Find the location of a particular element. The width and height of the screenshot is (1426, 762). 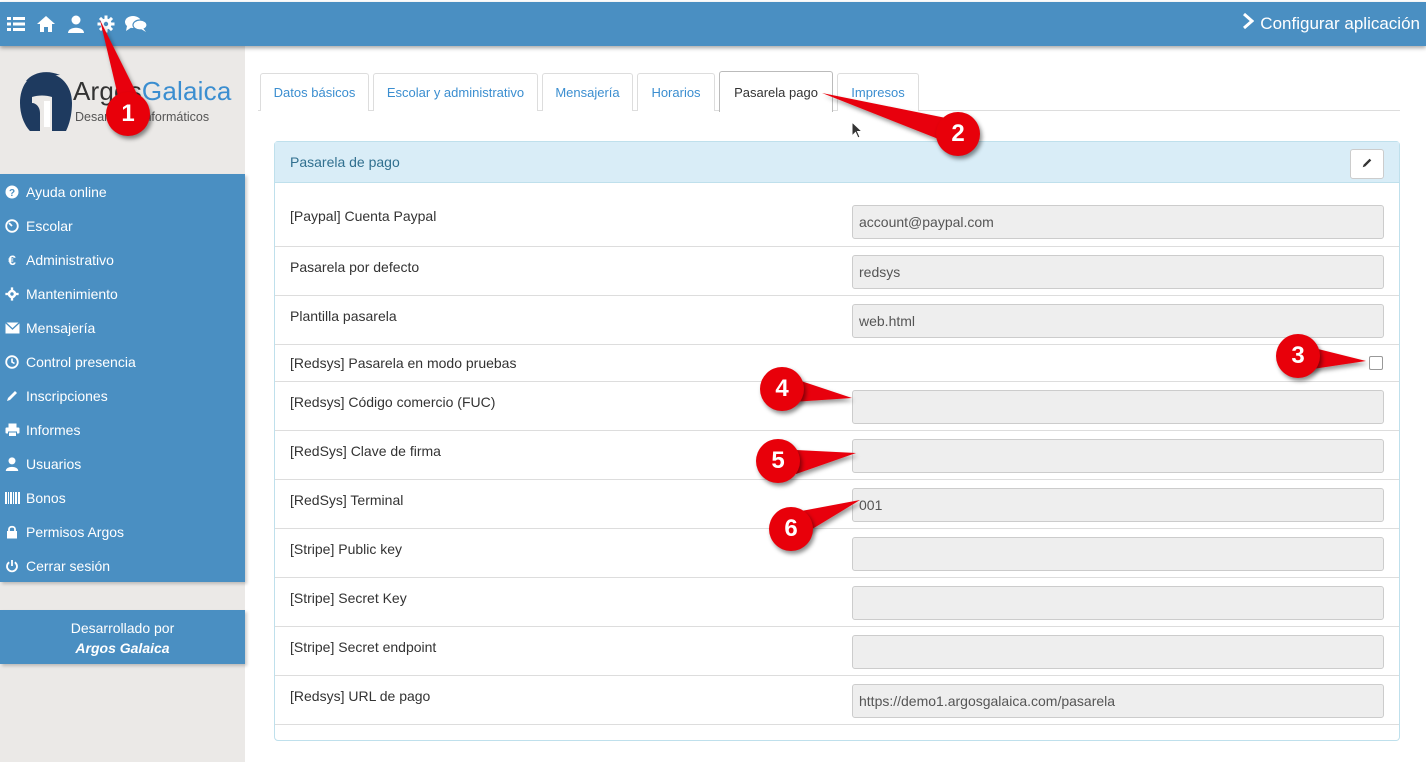

sidebar-item-ayuda-online: ? Ayuda online is located at coordinates (122, 192).